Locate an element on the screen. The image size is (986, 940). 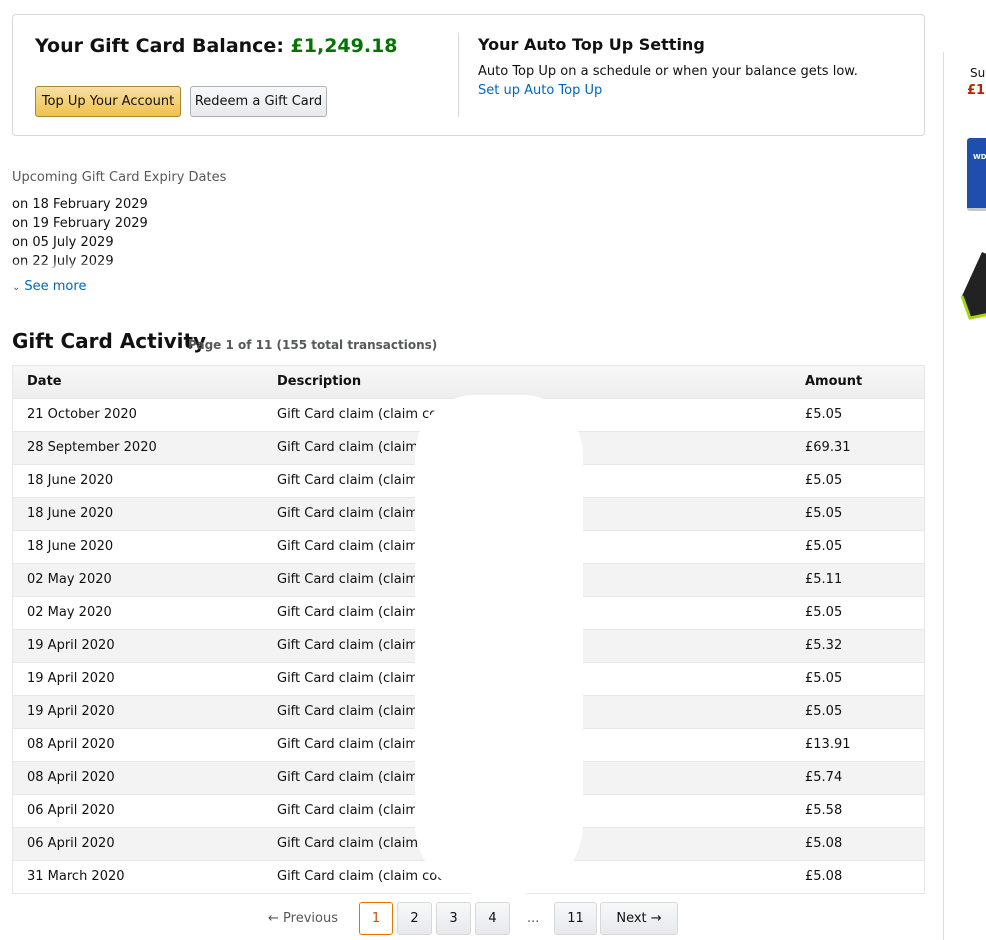
redaction-overlay is located at coordinates (499, 645).